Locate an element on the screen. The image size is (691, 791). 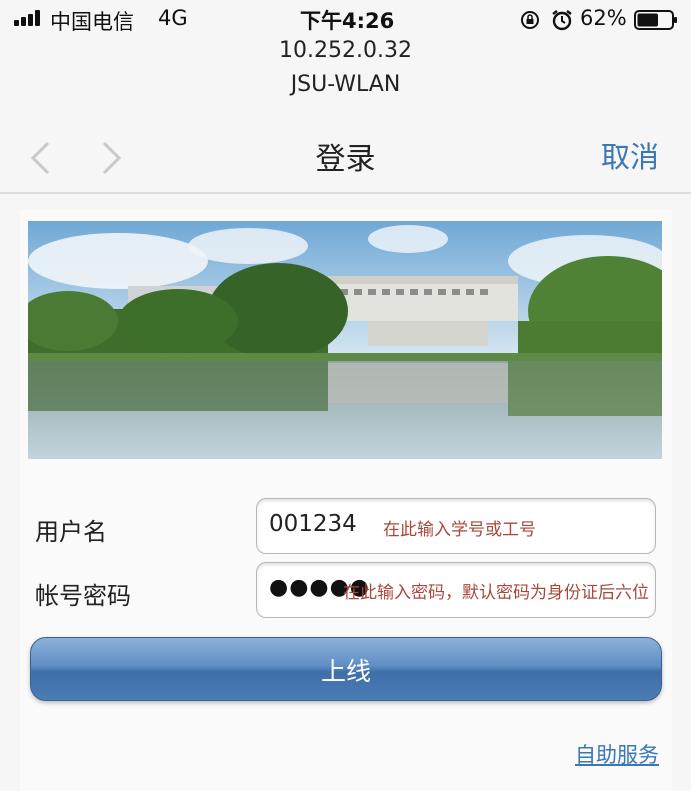
battery-percent: 62% is located at coordinates (603, 18).